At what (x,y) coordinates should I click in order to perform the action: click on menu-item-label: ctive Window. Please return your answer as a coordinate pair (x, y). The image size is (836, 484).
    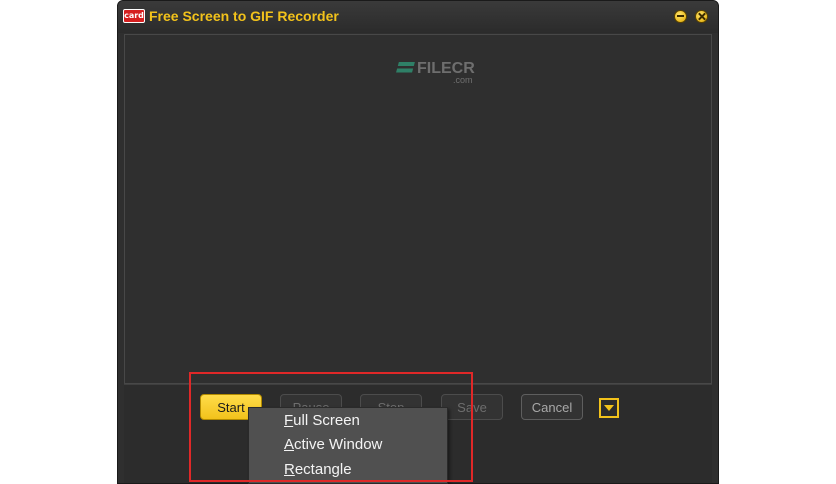
    Looking at the image, I should click on (338, 444).